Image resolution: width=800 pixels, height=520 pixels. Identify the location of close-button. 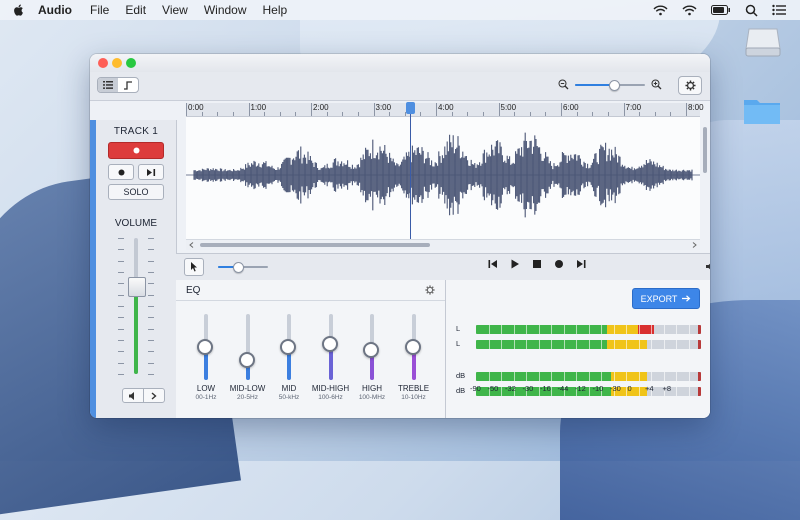
(103, 63).